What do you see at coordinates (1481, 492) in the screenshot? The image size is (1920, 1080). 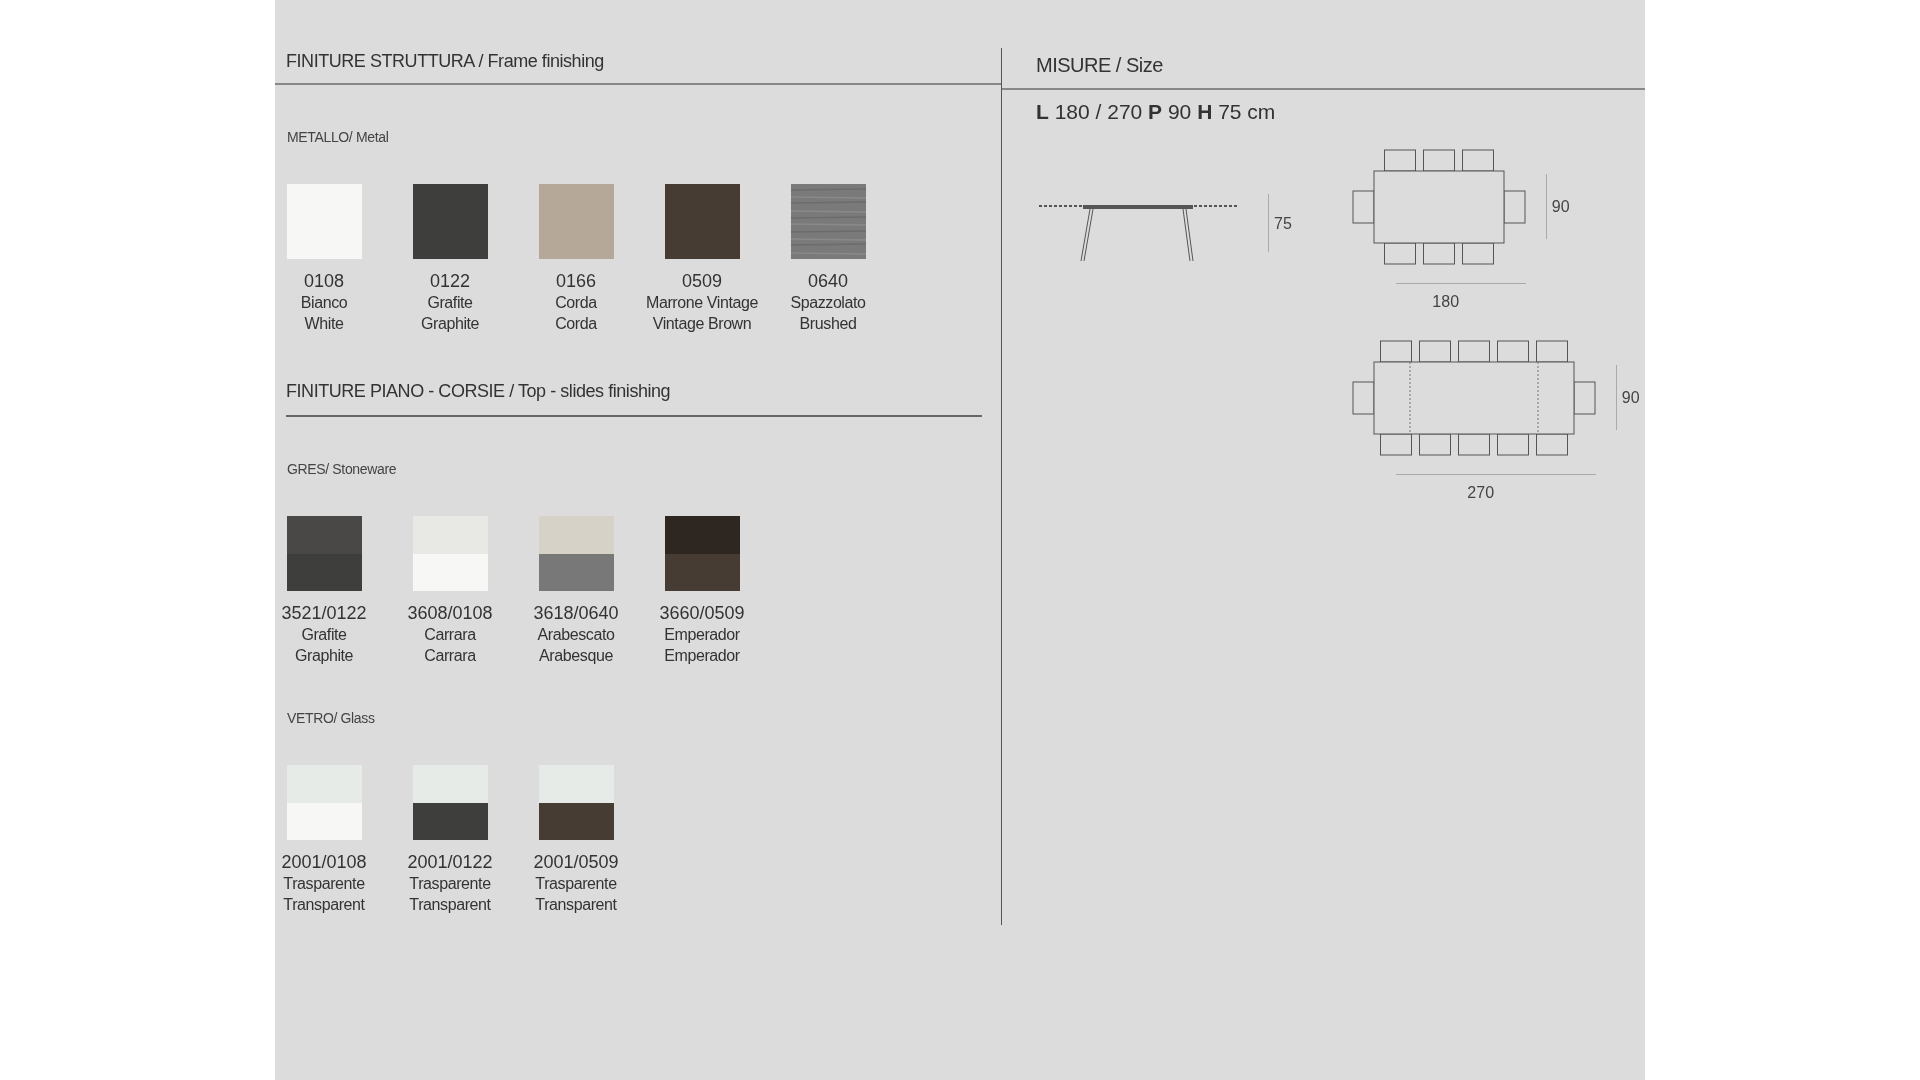 I see `dimension-label: 270` at bounding box center [1481, 492].